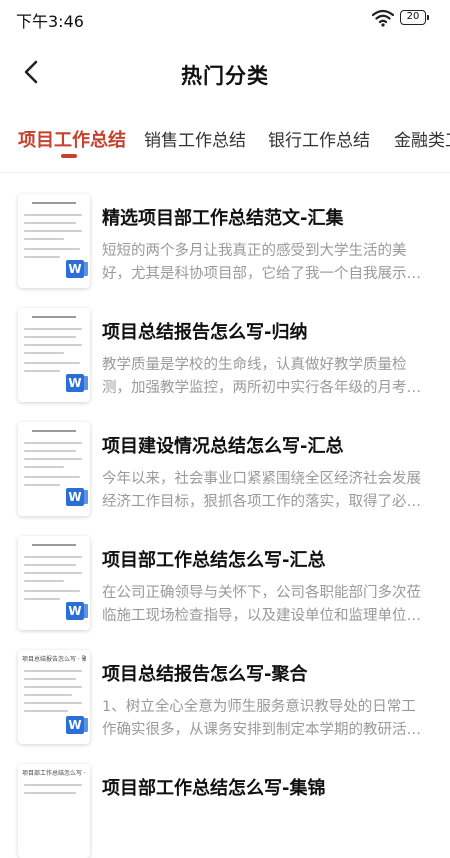 Image resolution: width=450 pixels, height=858 pixels. Describe the element at coordinates (225, 172) in the screenshot. I see `tabs-divider` at that location.